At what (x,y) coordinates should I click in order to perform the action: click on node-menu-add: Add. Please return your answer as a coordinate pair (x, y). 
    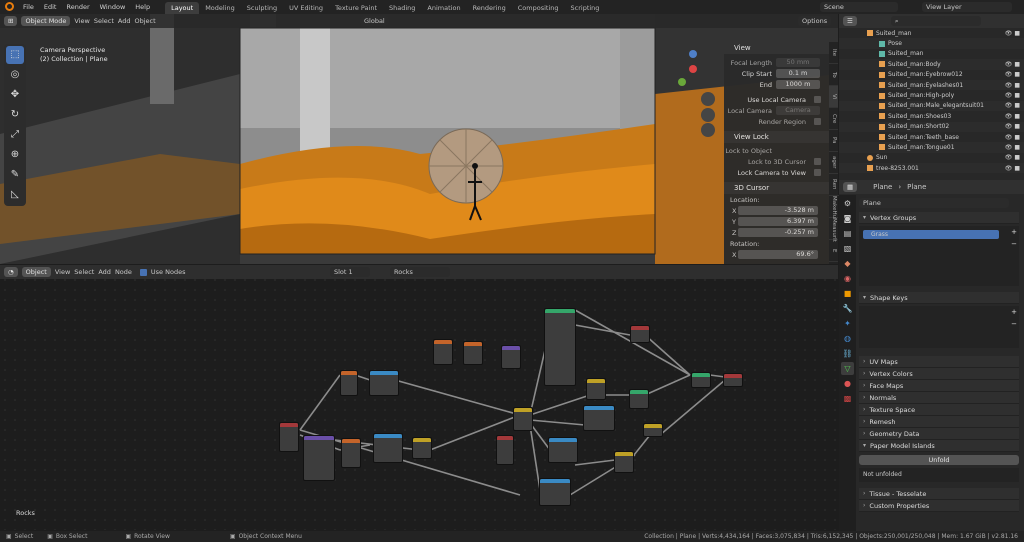
    Looking at the image, I should click on (104, 272).